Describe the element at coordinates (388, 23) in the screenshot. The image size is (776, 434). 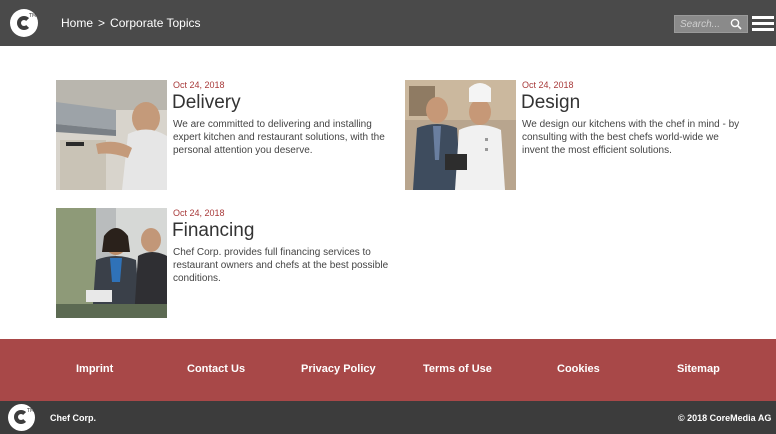
I see `site-header: TM Home > Corporate Topics` at that location.